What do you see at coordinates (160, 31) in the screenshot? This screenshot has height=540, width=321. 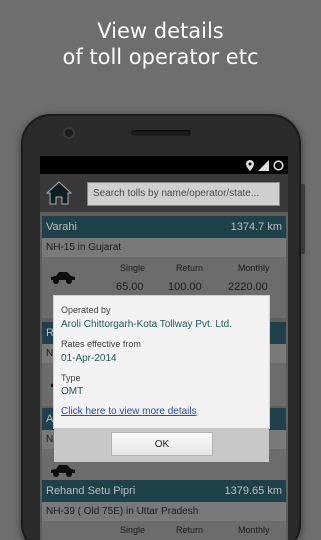 I see `promo-line-1: View details` at bounding box center [160, 31].